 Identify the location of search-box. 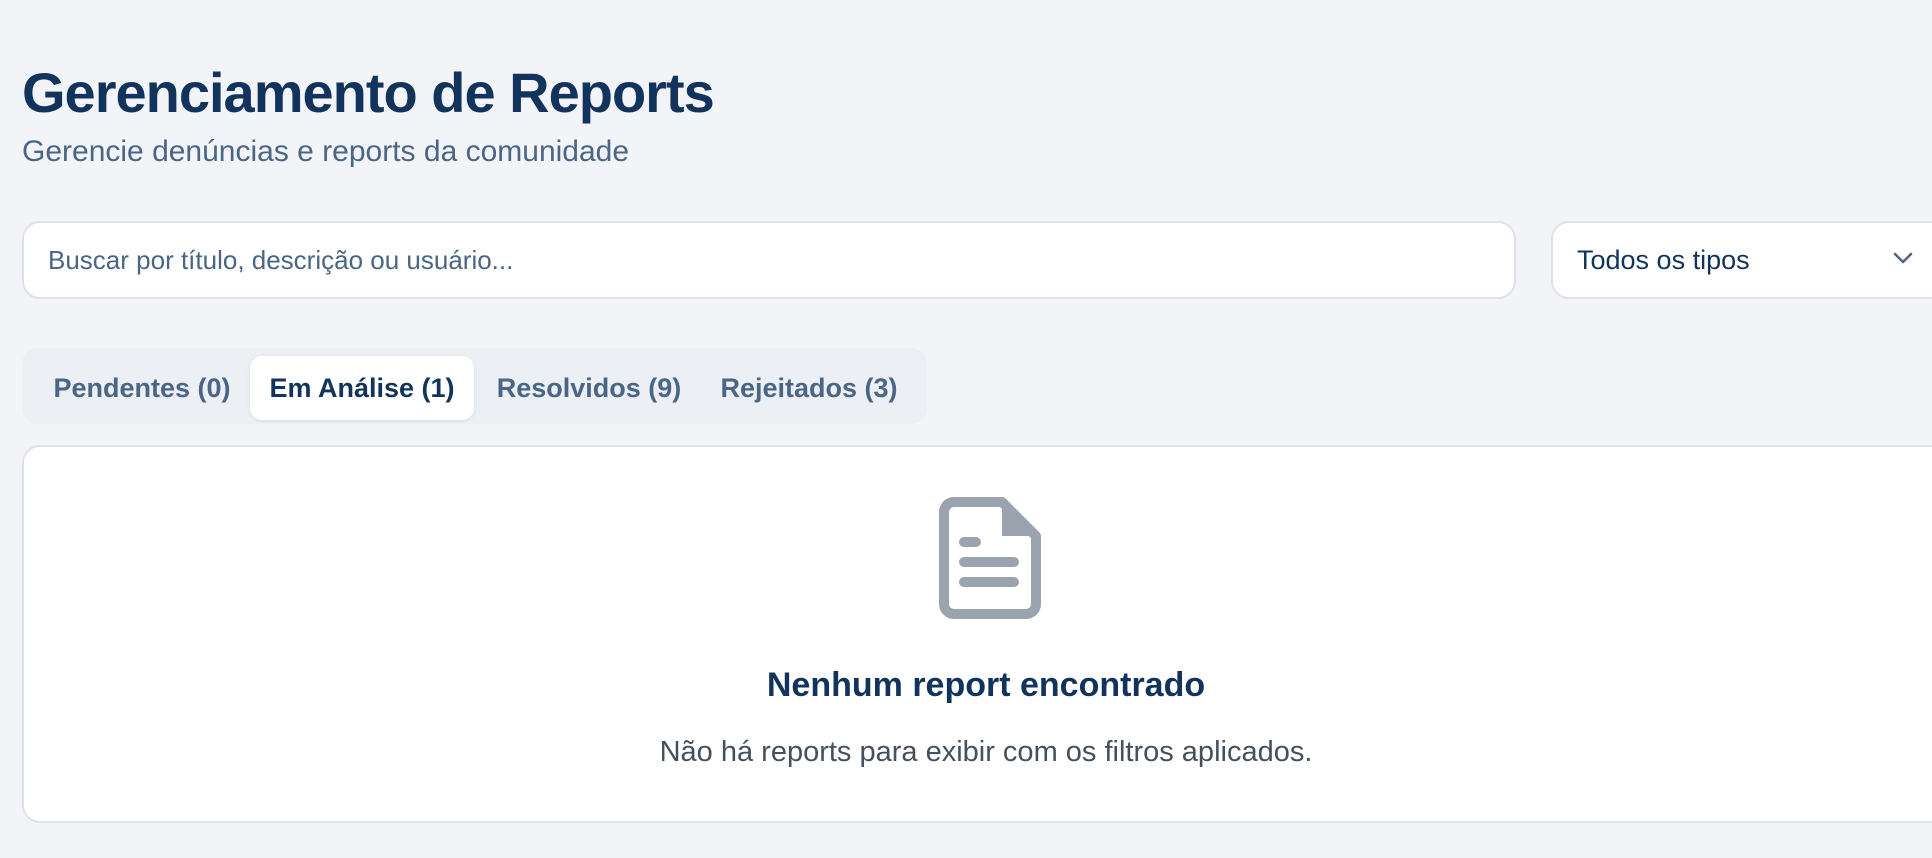
(769, 260).